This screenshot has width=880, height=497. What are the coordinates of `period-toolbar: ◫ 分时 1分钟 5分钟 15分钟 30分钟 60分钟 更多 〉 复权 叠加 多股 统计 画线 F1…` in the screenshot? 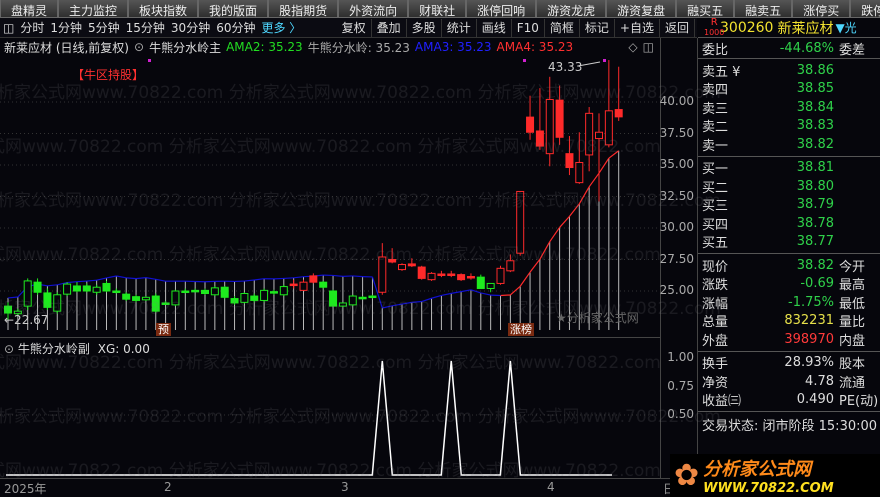 It's located at (348, 28).